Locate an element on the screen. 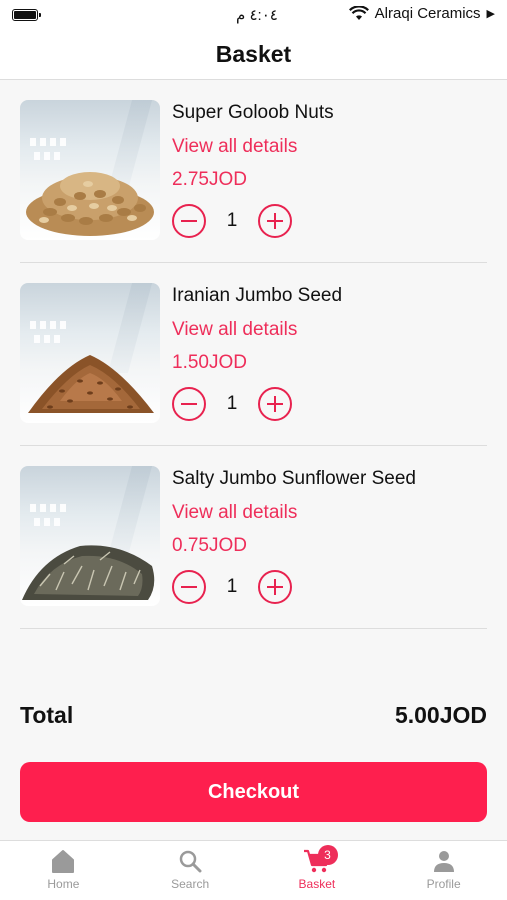 This screenshot has width=507, height=900. wifi-icon is located at coordinates (358, 13).